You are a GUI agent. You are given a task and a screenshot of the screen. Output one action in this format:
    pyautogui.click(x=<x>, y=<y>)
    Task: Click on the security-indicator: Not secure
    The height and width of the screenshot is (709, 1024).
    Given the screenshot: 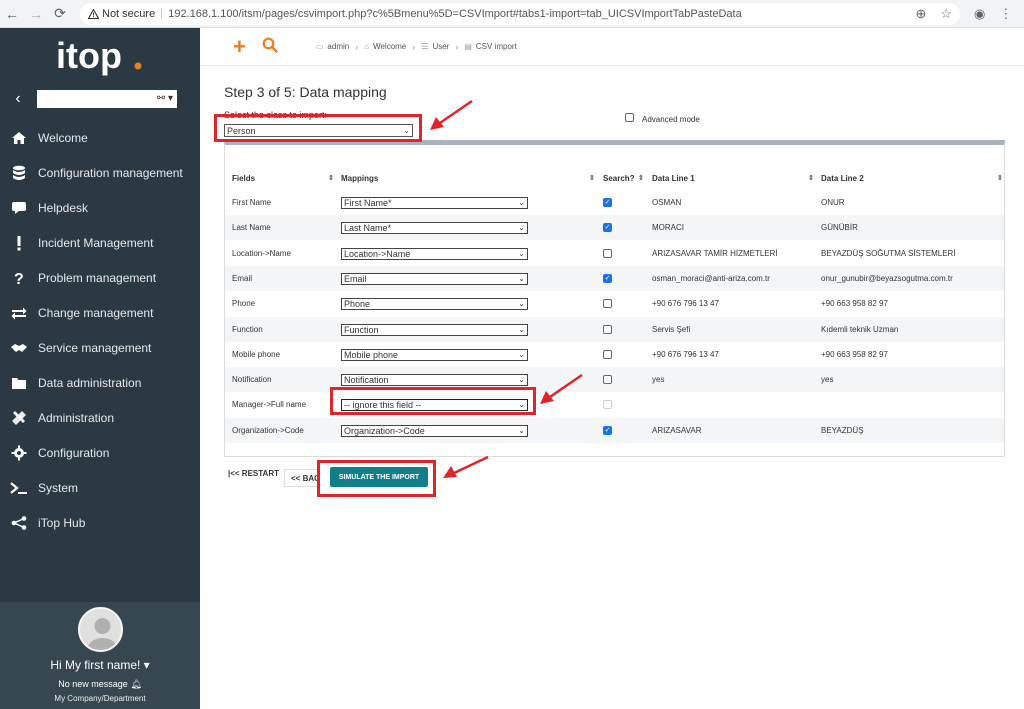 What is the action you would take?
    pyautogui.click(x=125, y=13)
    